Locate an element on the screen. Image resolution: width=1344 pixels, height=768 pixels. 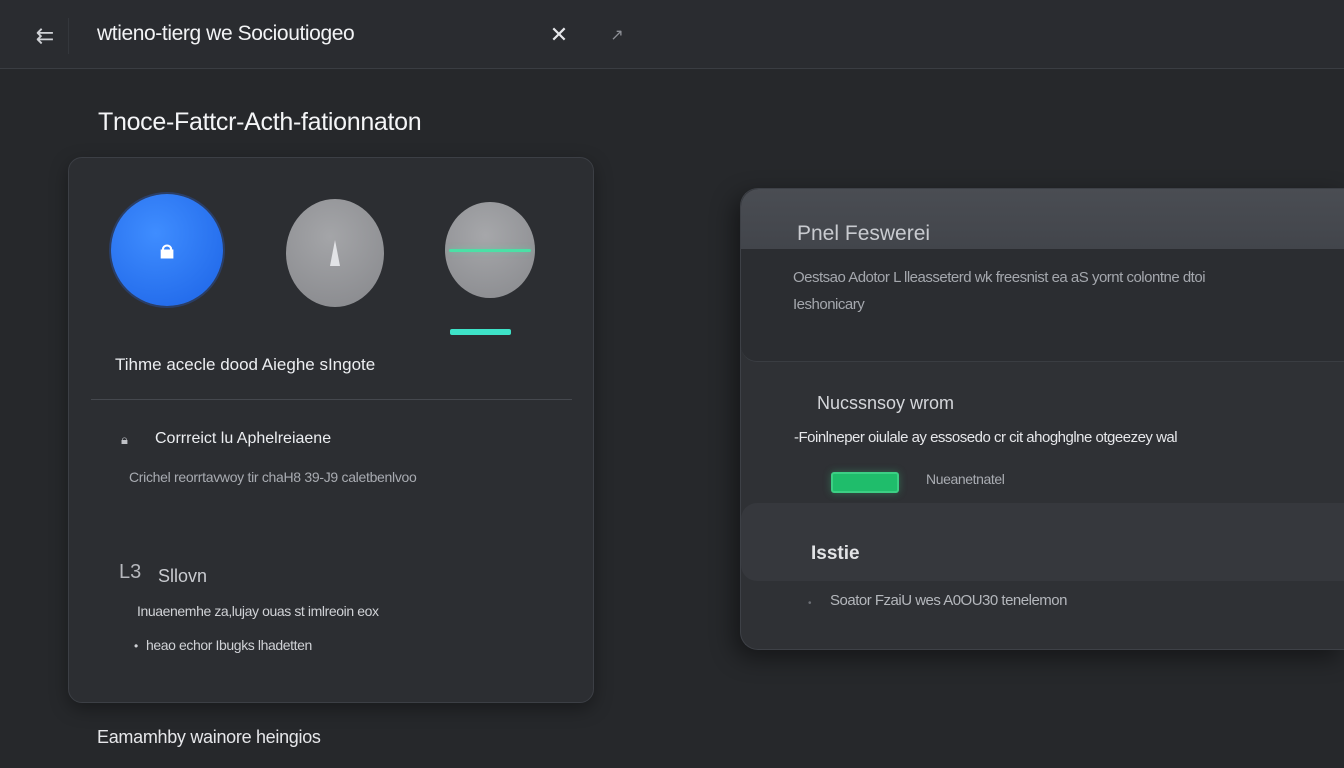
section-title: Nucssnsoy wrom is located at coordinates (886, 403).